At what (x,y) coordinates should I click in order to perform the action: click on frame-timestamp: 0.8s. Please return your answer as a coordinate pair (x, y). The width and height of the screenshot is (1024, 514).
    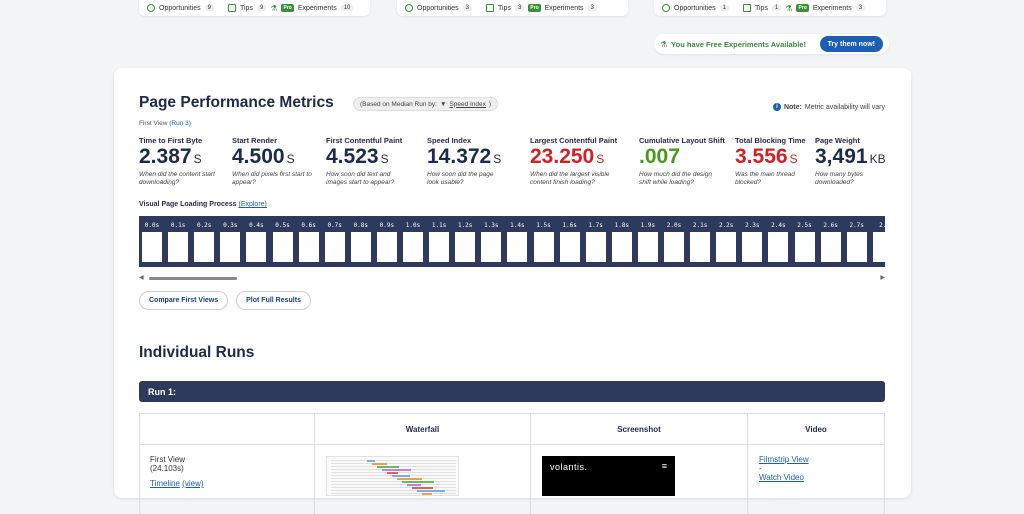
    Looking at the image, I should click on (361, 225).